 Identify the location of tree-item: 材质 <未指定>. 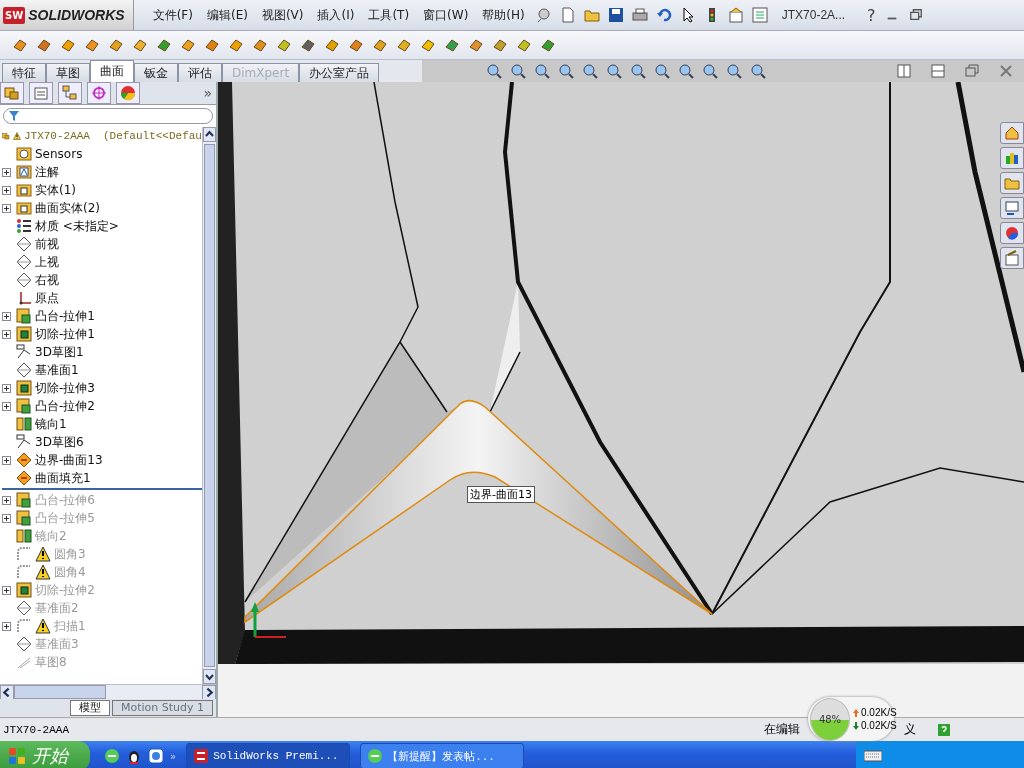
(66, 226).